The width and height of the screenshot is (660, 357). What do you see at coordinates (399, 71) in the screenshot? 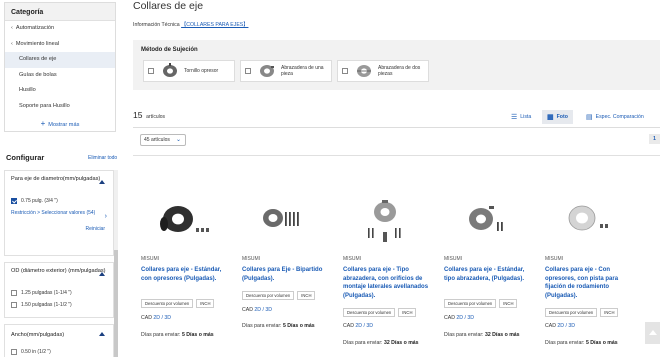
I see `mounting-option-label: Abrazadera de dos piezas` at bounding box center [399, 71].